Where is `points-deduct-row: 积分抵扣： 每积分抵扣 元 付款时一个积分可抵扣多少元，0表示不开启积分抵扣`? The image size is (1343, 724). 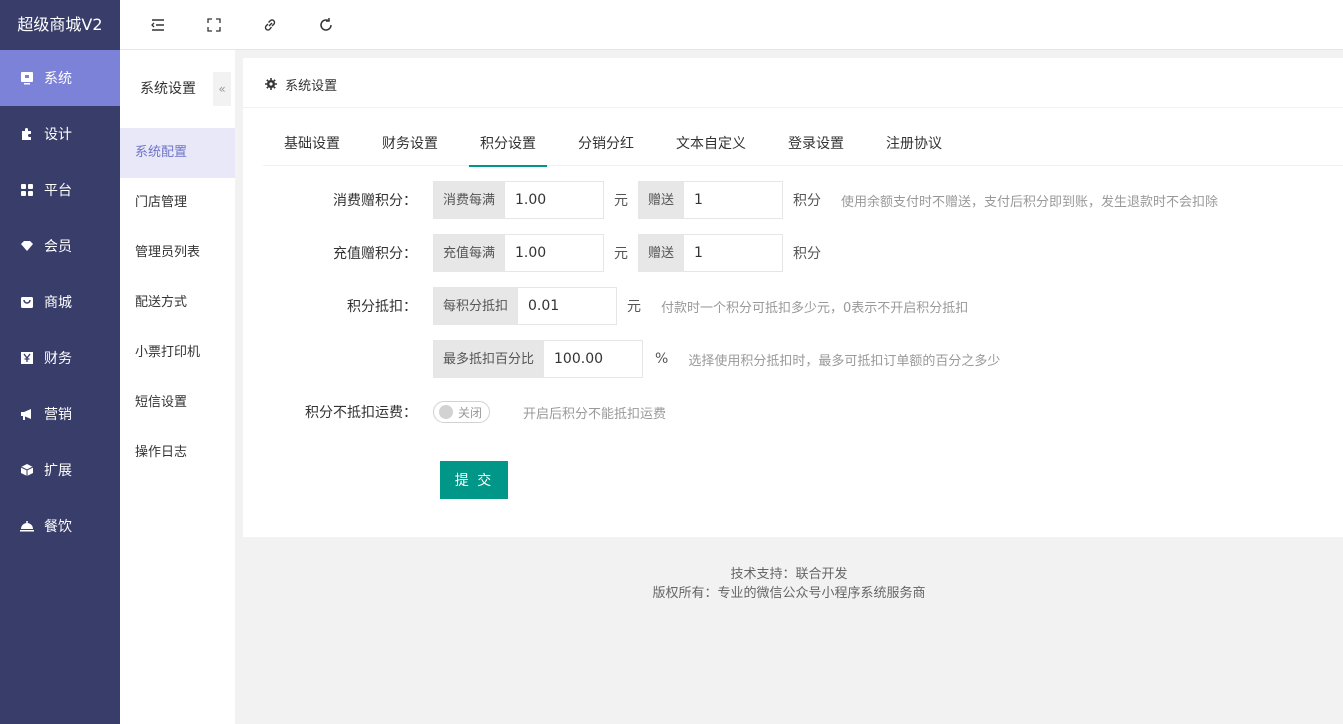 points-deduct-row: 积分抵扣： 每积分抵扣 元 付款时一个积分可抵扣多少元，0表示不开启积分抵扣 is located at coordinates (605, 306).